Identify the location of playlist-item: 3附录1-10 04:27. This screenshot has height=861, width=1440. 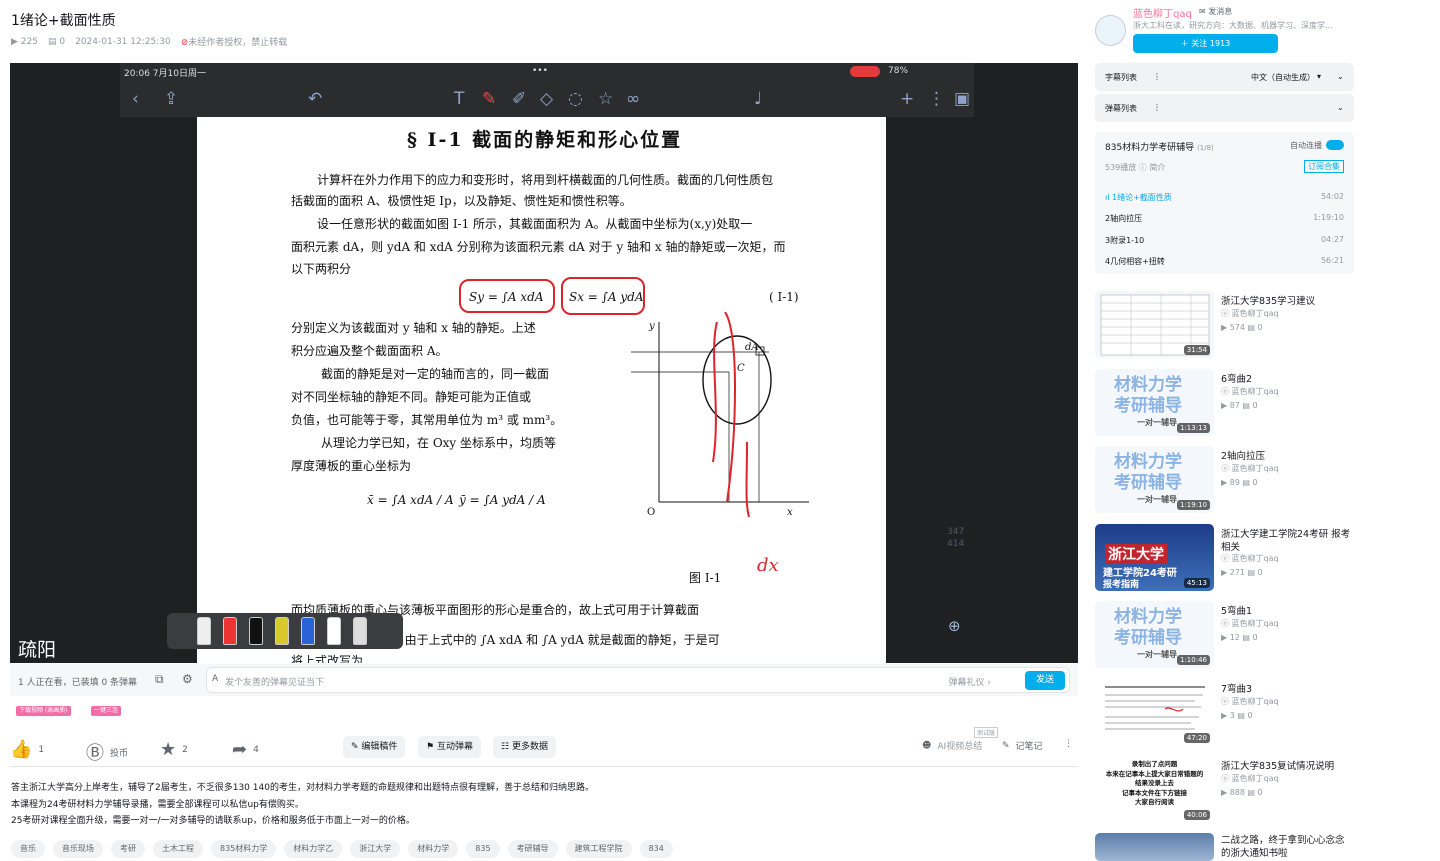
(1224, 242).